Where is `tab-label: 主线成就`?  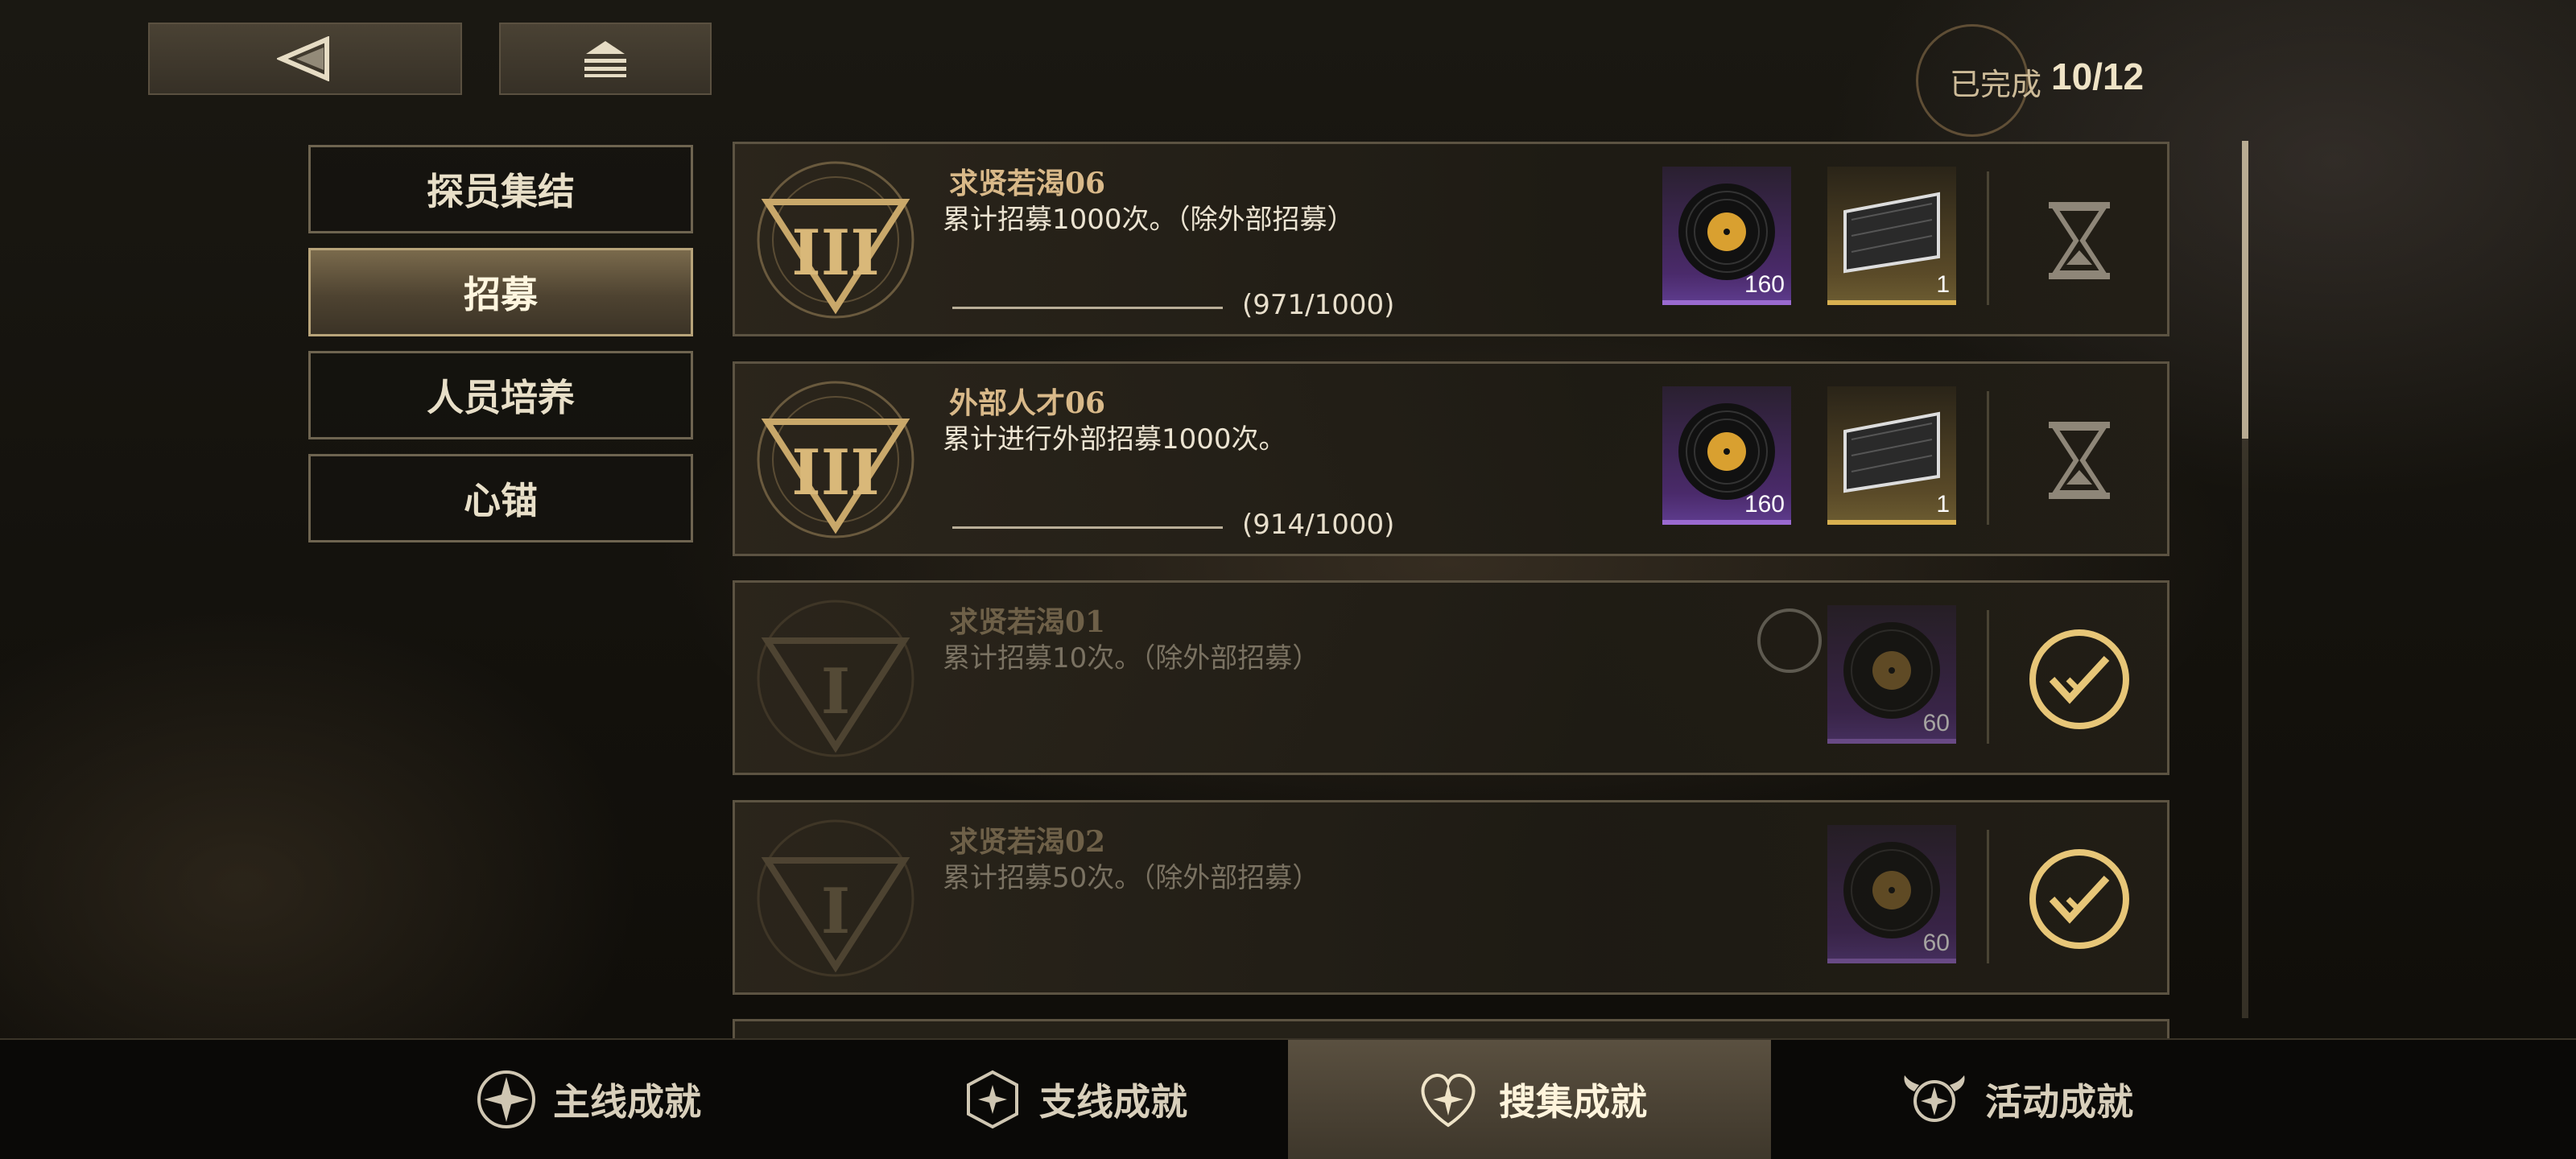
tab-label: 主线成就 is located at coordinates (627, 1102).